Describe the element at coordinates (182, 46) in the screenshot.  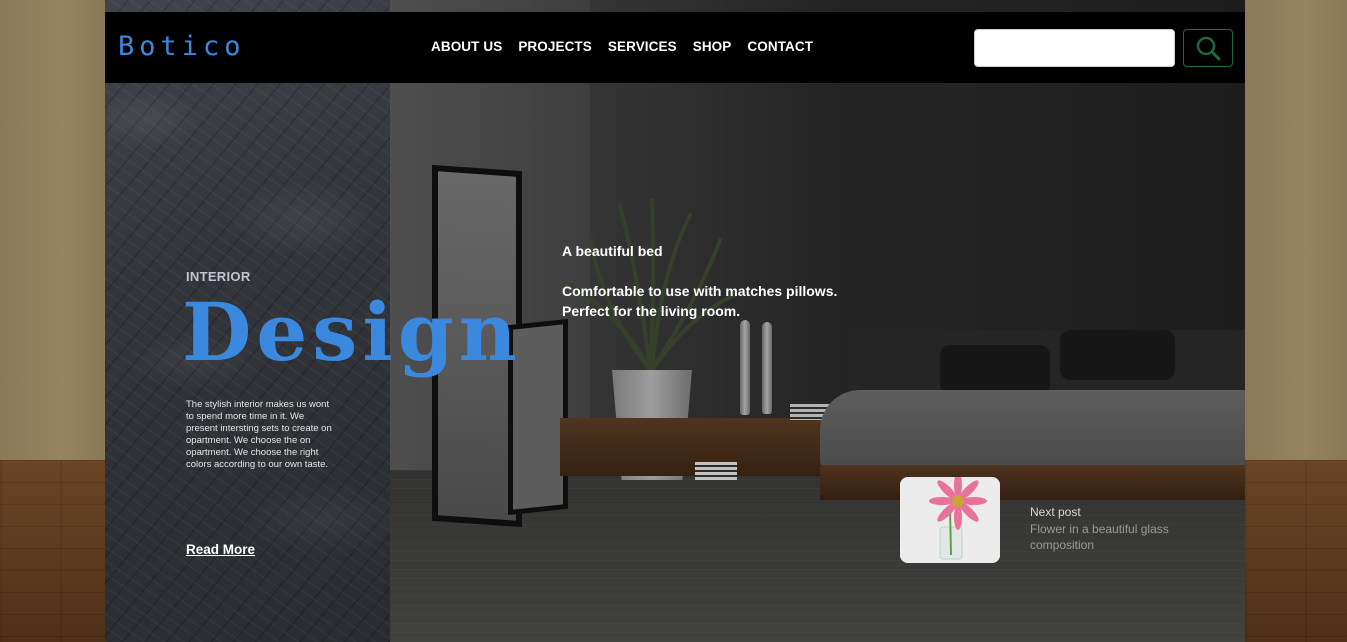
I see `brand-logo: Botico` at that location.